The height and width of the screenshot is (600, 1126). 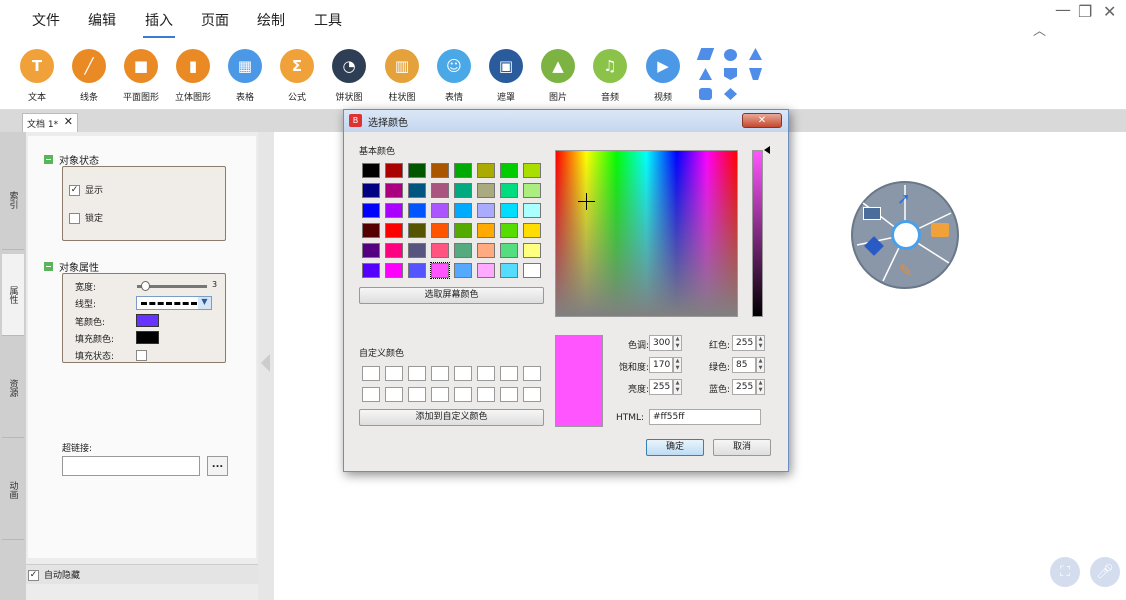 What do you see at coordinates (705, 54) in the screenshot?
I see `cube-shape-icon` at bounding box center [705, 54].